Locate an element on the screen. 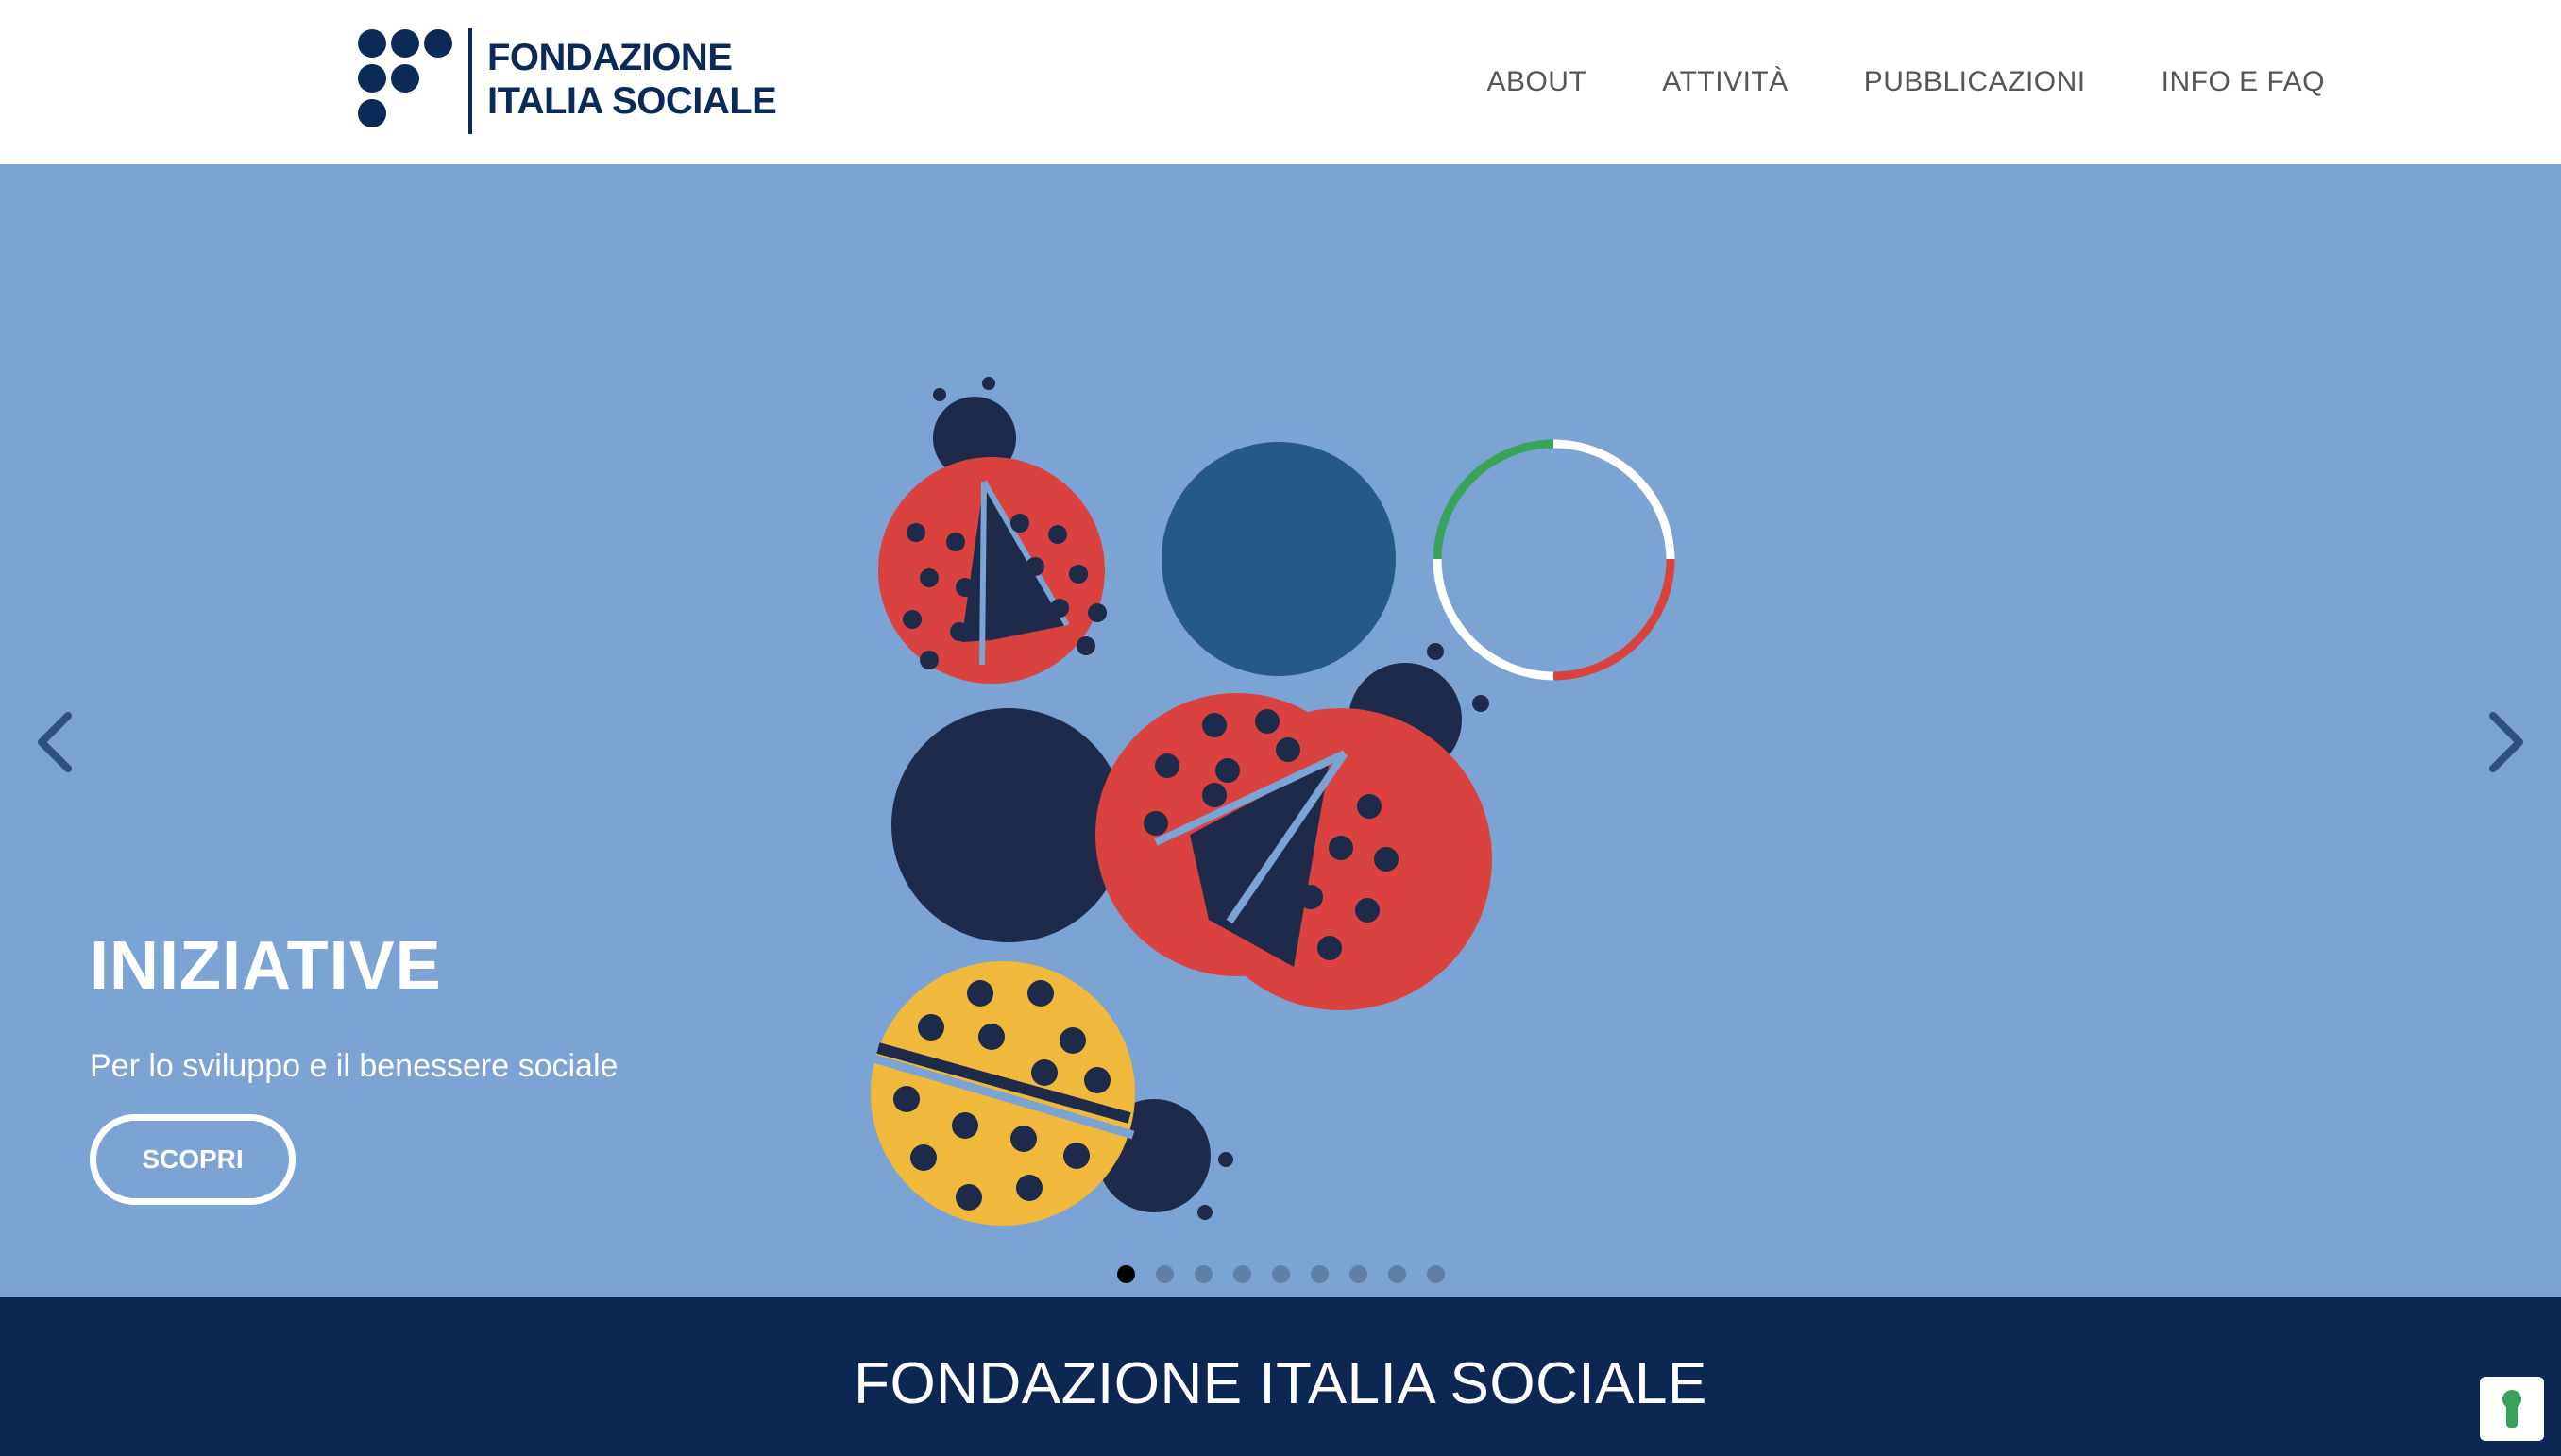 This screenshot has width=2561, height=1456. logo-divider is located at coordinates (470, 81).